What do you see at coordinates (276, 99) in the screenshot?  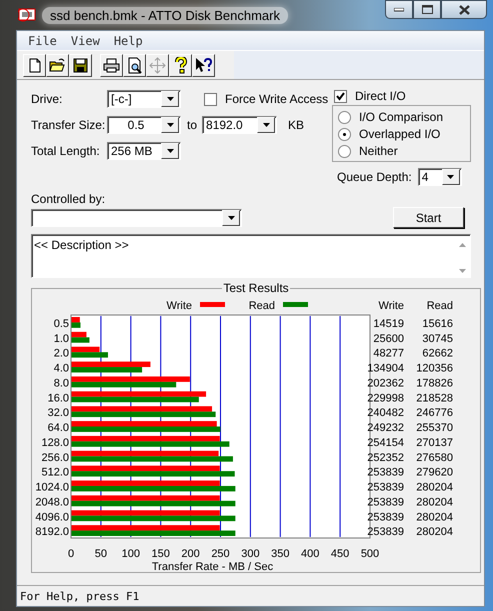 I see `checkbox-label: Force Write Access` at bounding box center [276, 99].